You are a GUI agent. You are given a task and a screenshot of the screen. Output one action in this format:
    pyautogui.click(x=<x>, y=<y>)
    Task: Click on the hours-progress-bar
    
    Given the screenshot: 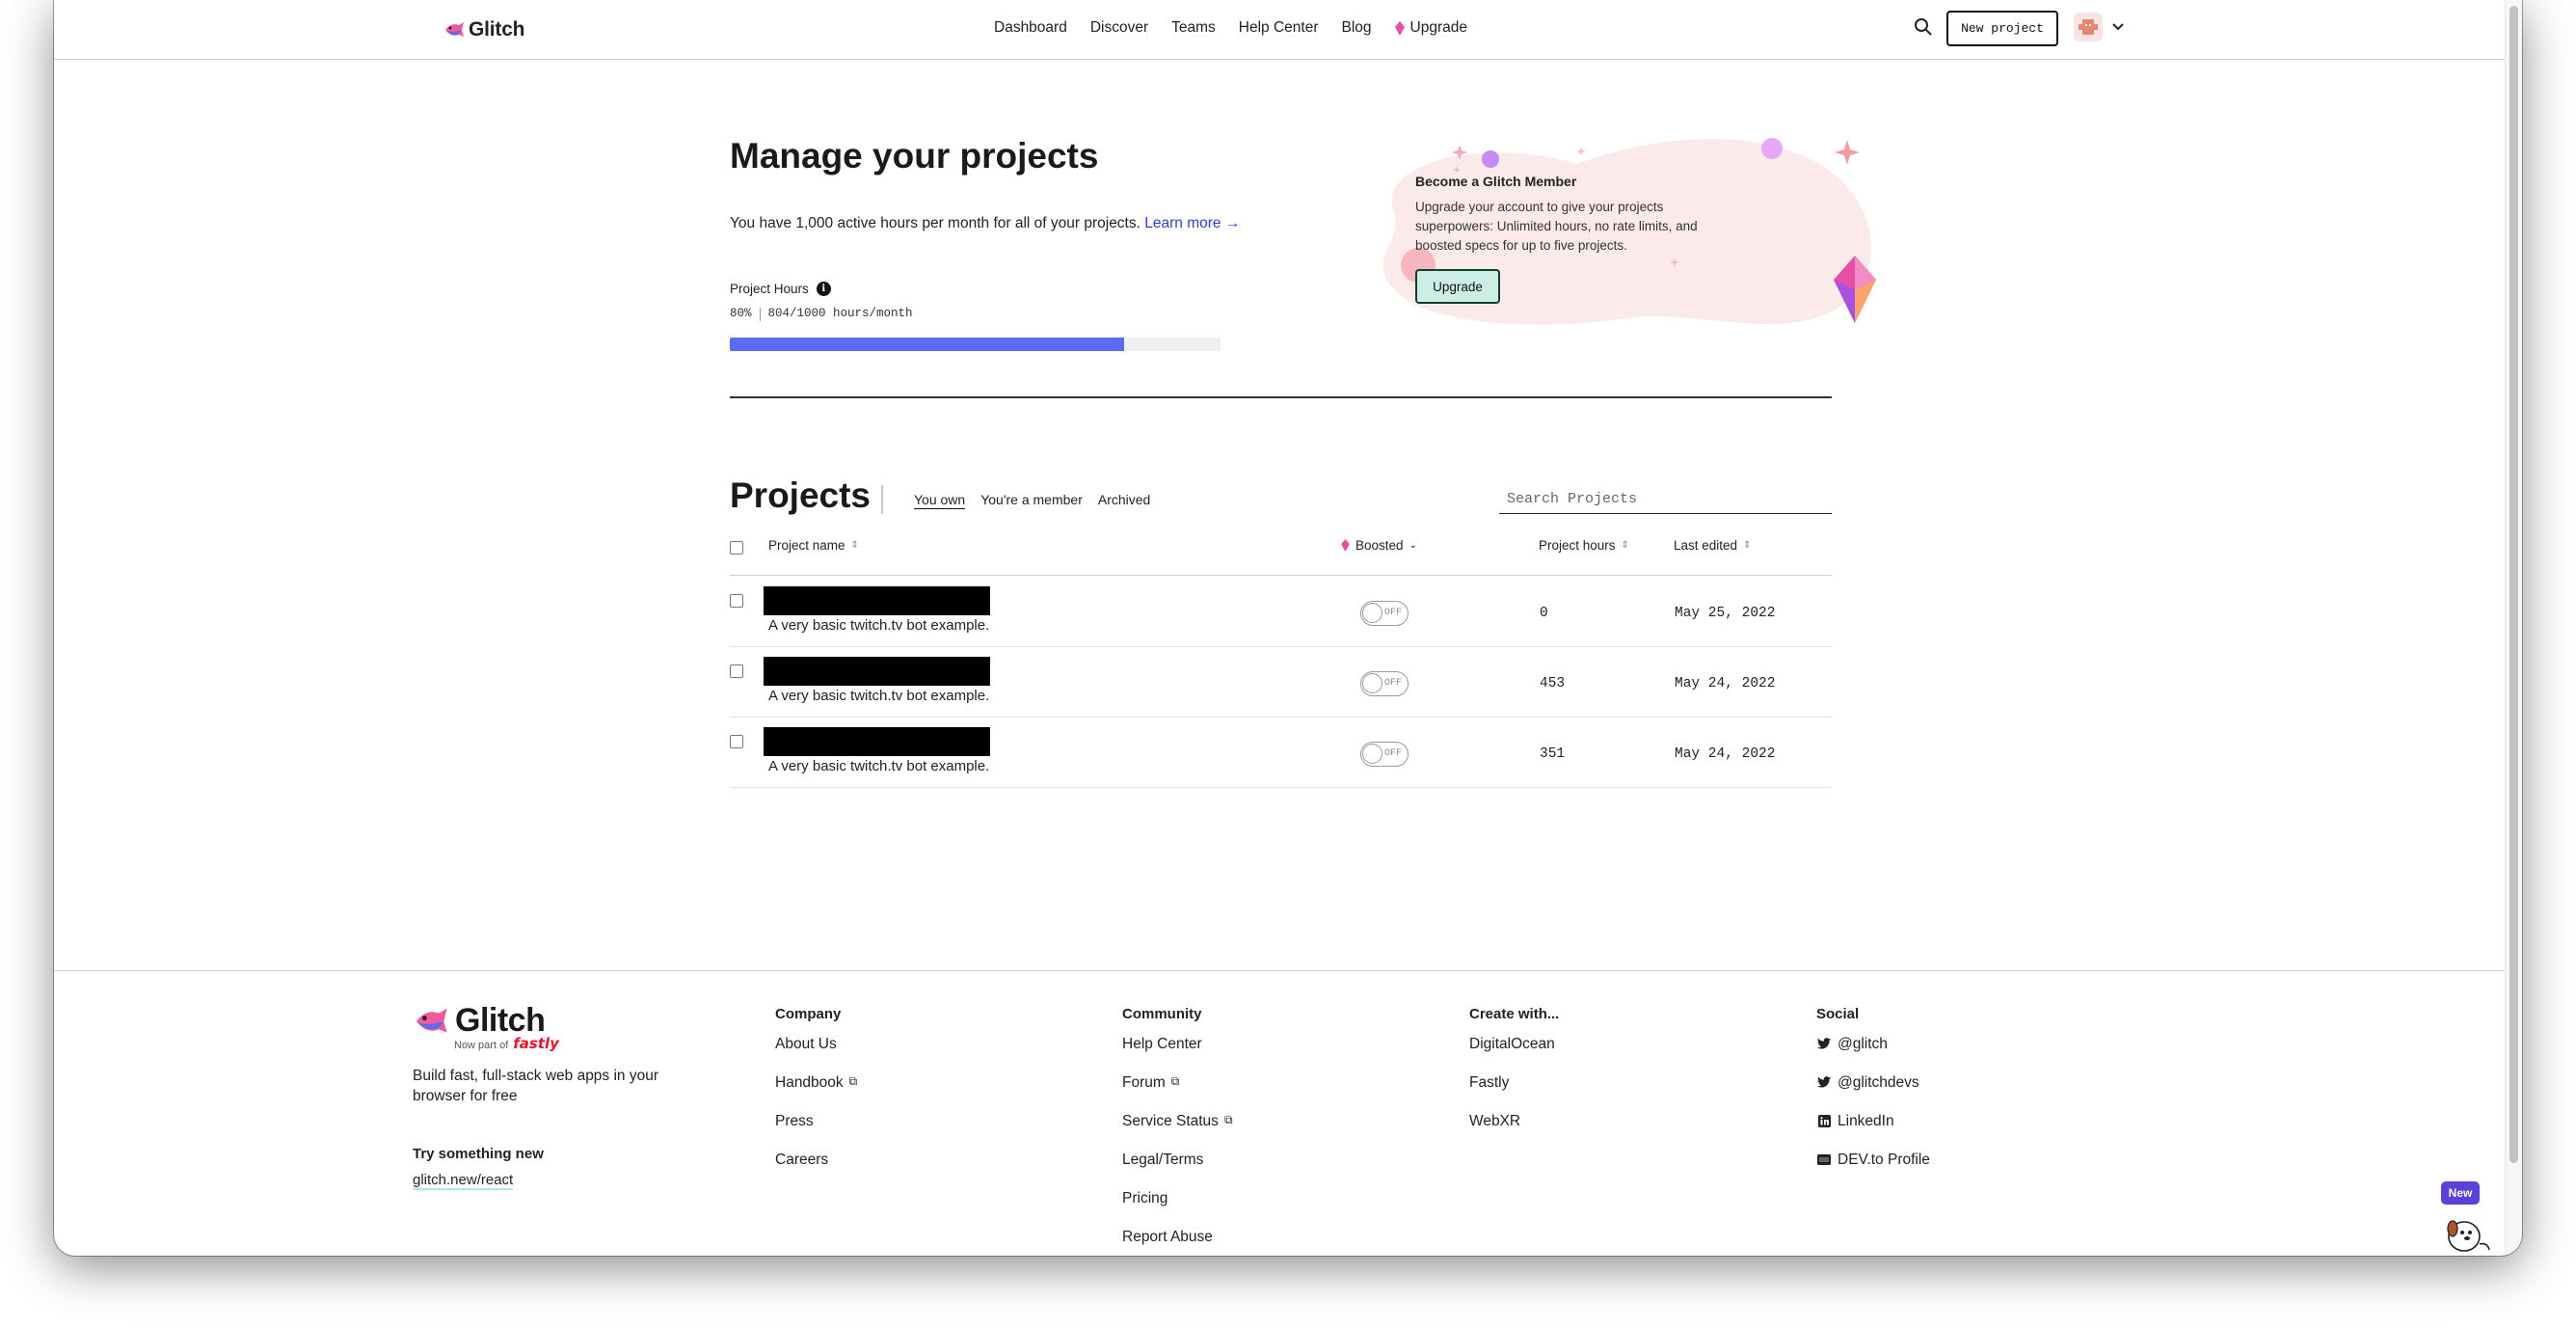 What is the action you would take?
    pyautogui.click(x=976, y=344)
    